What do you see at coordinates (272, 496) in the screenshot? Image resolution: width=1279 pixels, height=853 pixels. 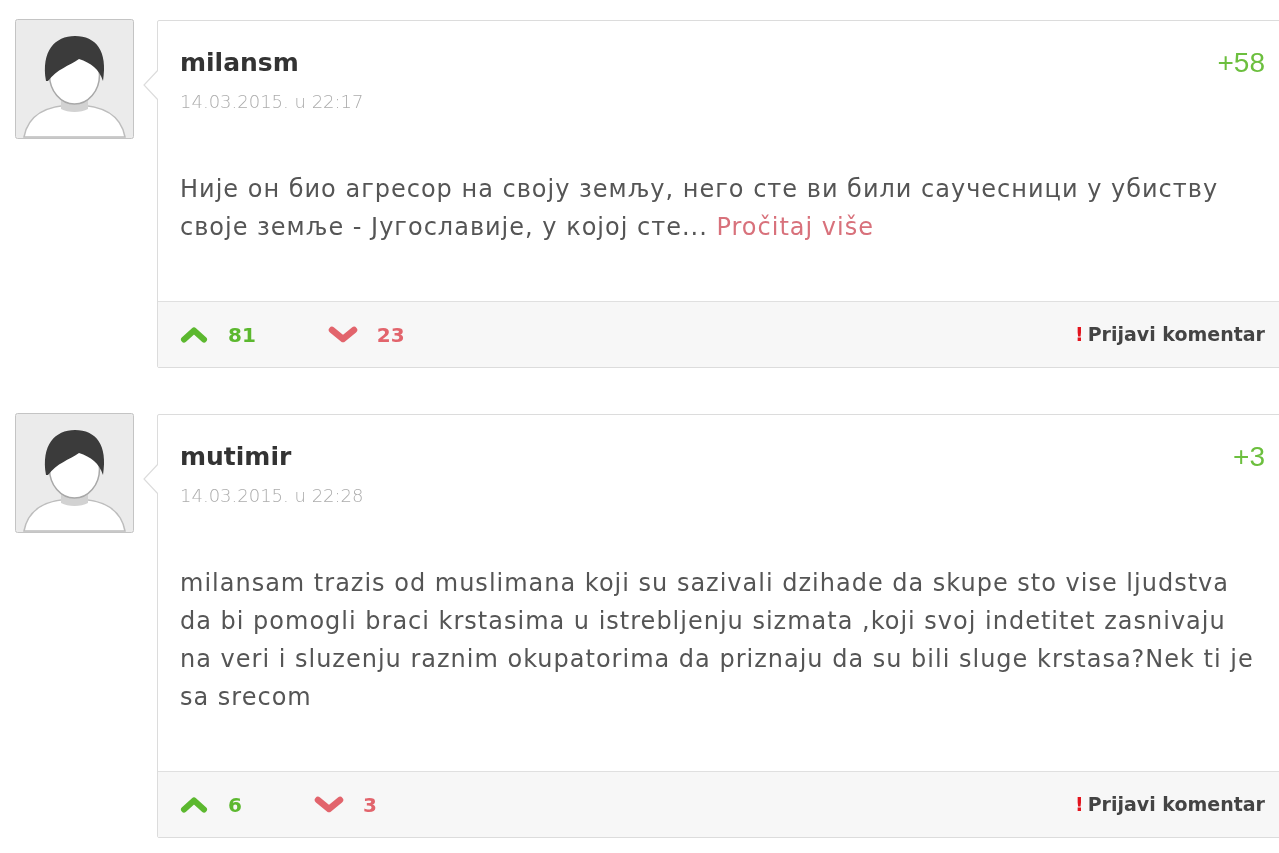 I see `comment-date: 14.03.2015. u 22:28` at bounding box center [272, 496].